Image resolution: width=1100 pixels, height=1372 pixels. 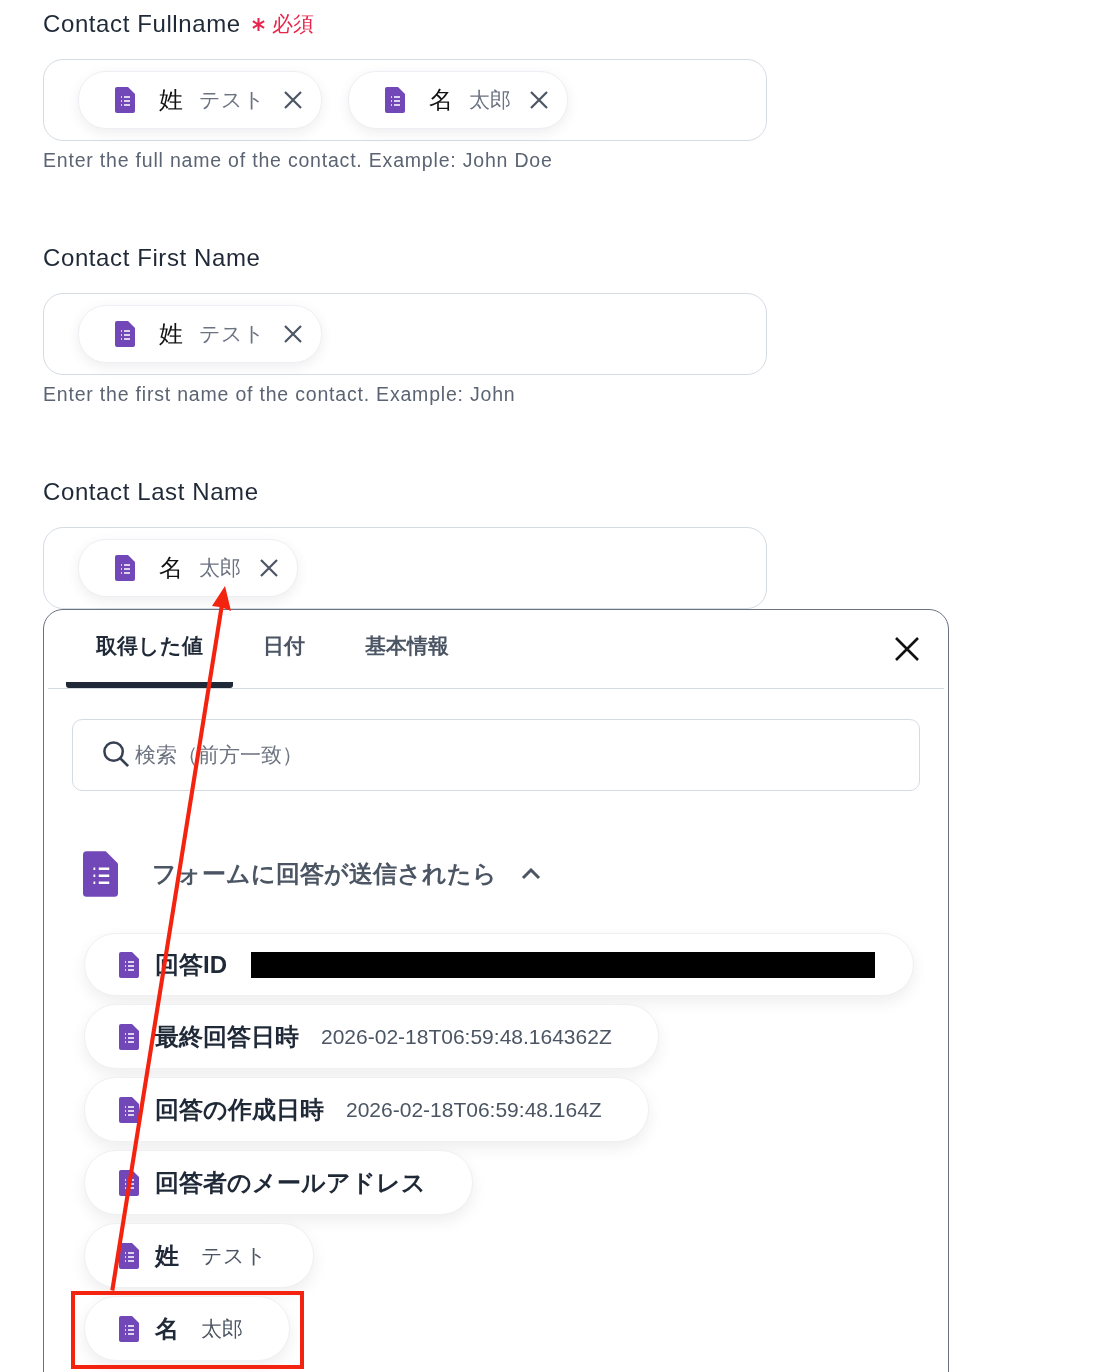 I want to click on required-label: 必須, so click(x=292, y=24).